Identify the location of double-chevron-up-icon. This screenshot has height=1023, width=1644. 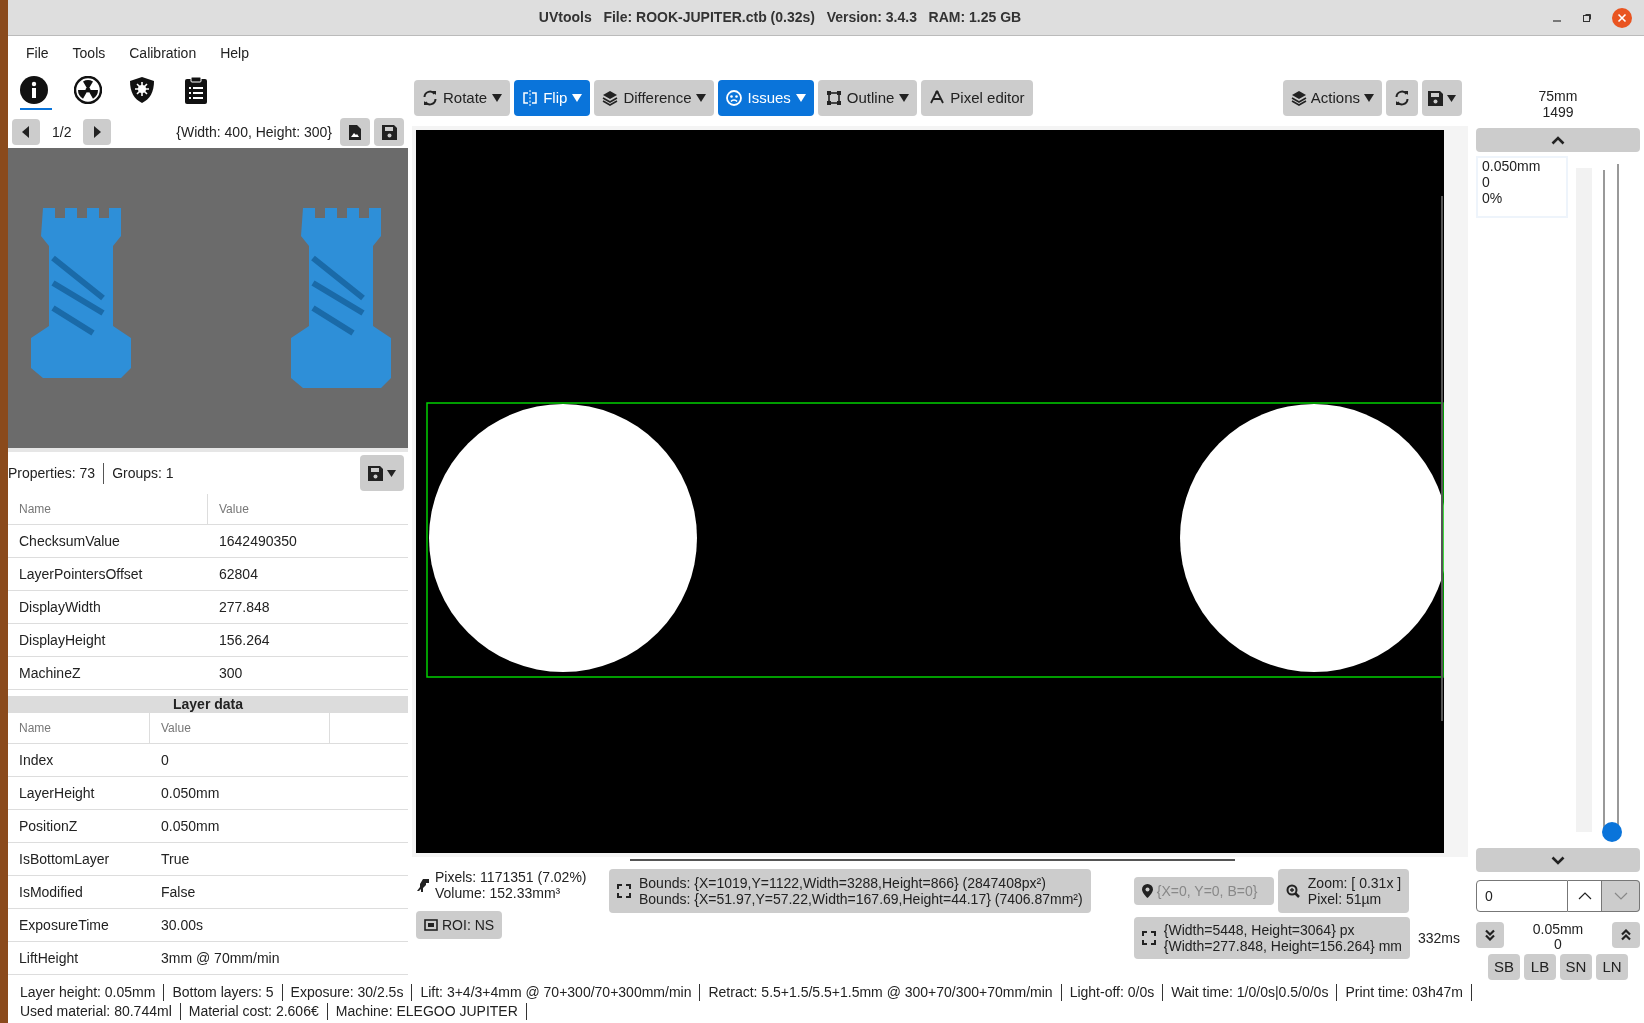
(1626, 935).